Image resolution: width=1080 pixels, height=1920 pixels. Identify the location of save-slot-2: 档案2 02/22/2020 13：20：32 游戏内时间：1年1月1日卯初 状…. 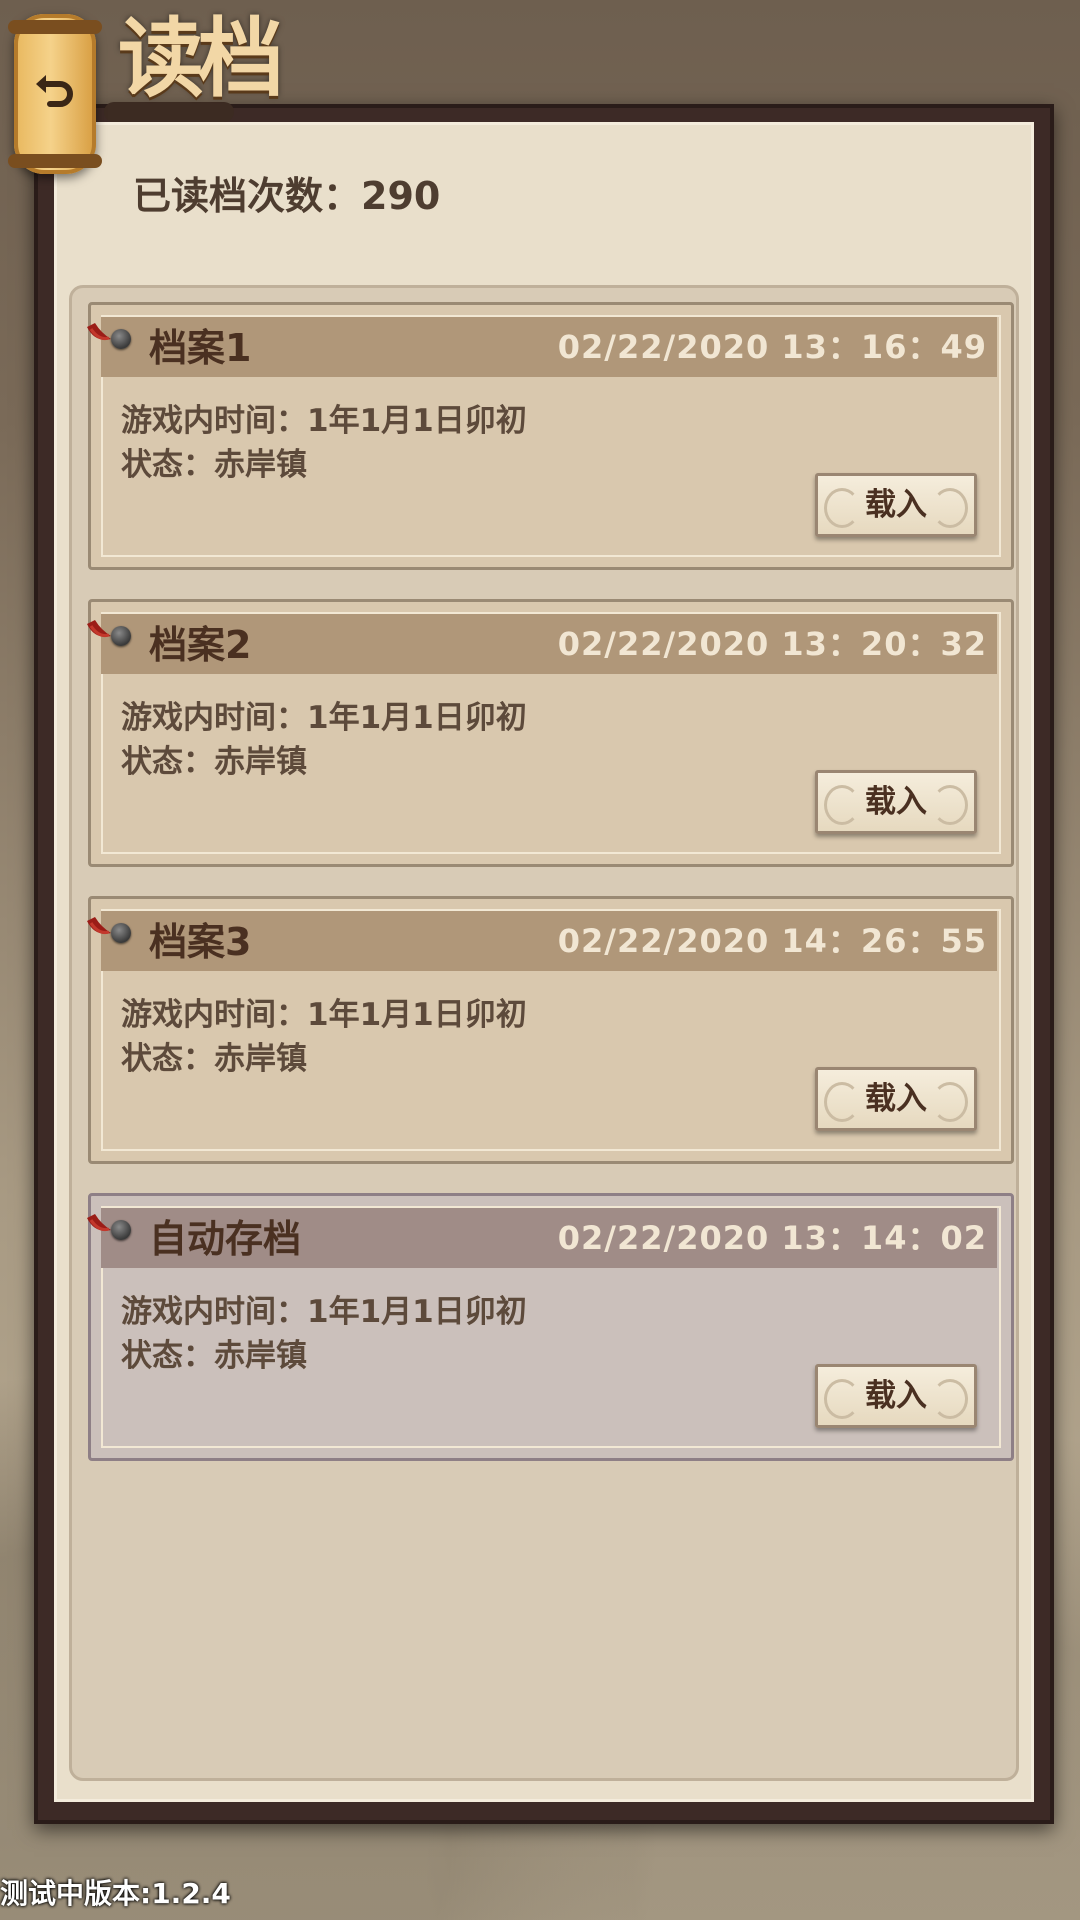
(550, 733).